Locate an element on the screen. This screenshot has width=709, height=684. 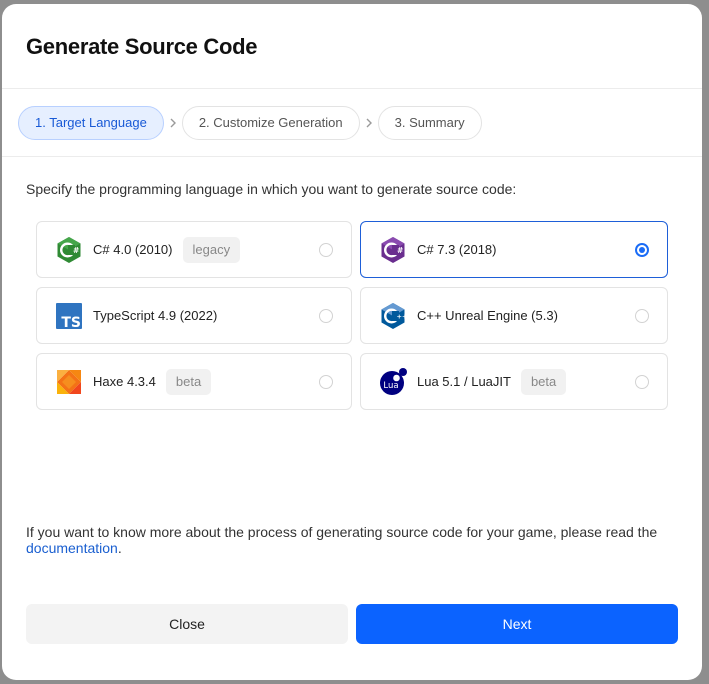
step-customize-generation: 2. Customize Generation is located at coordinates (270, 122).